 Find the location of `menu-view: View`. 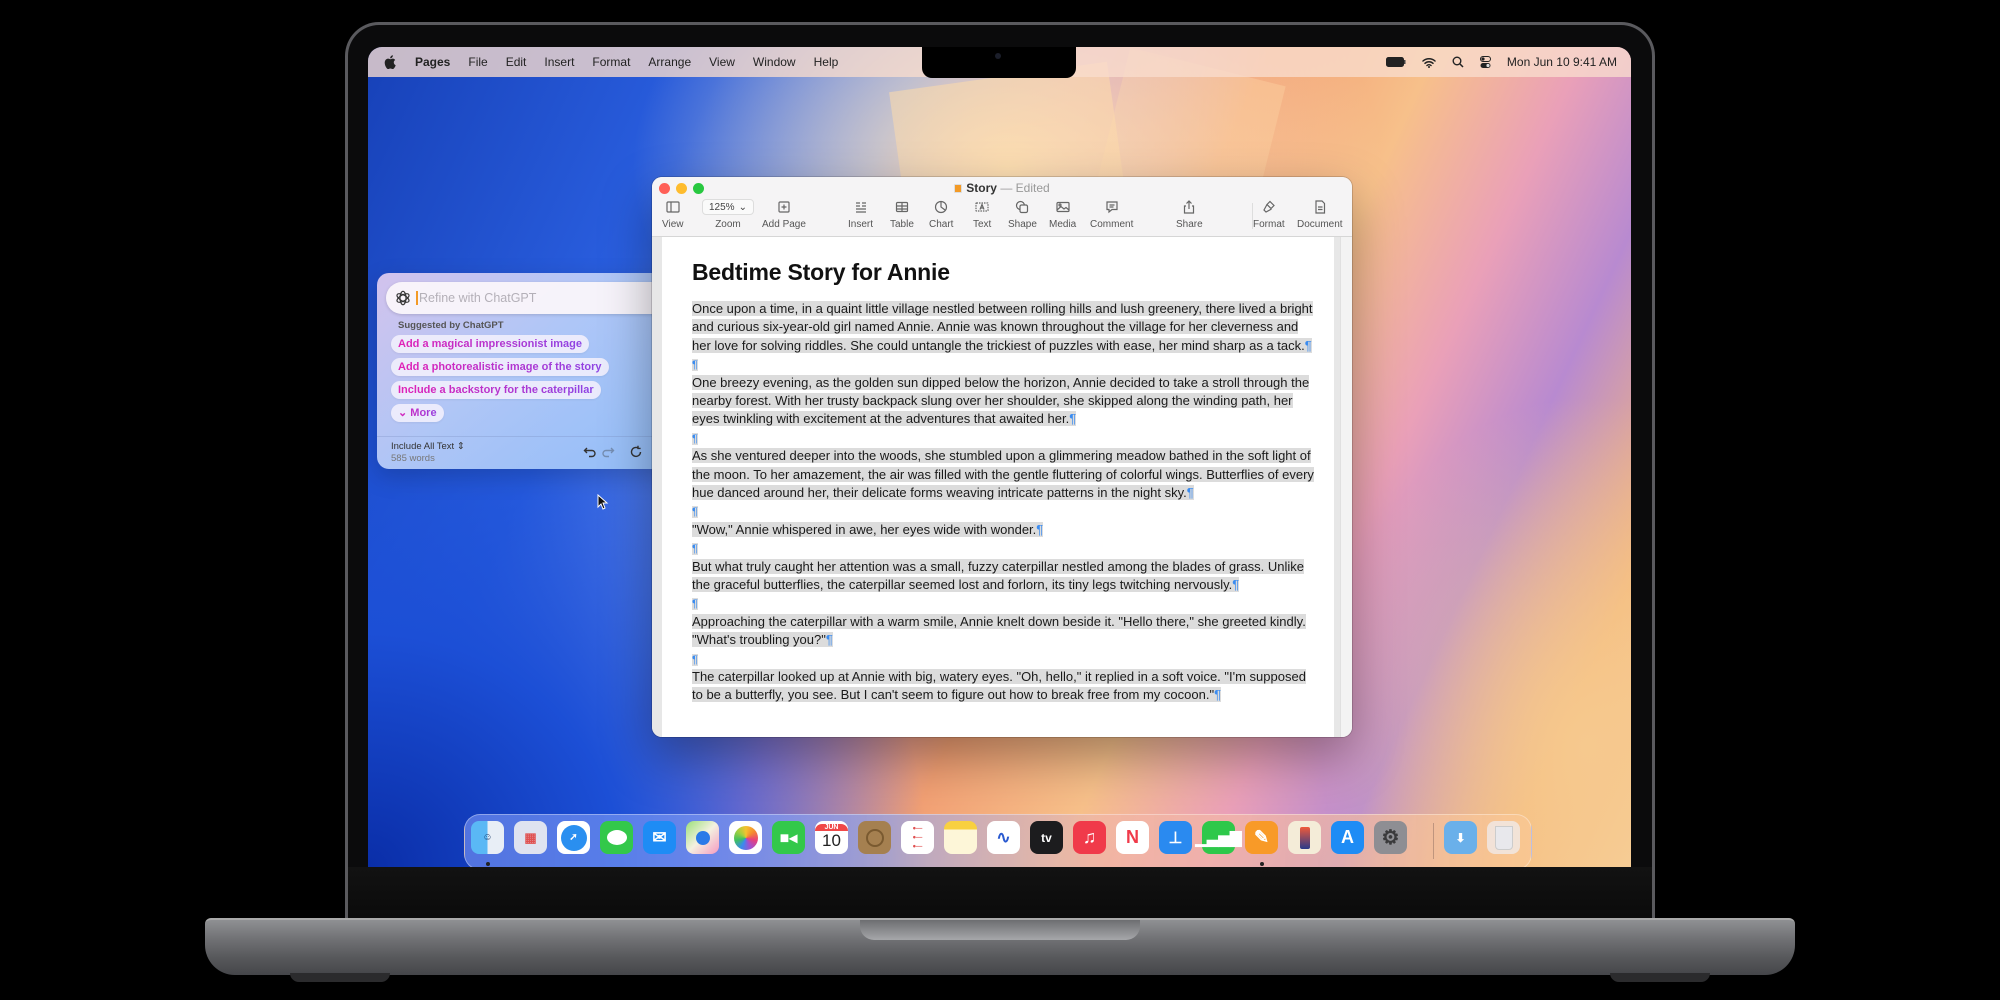

menu-view: View is located at coordinates (722, 62).